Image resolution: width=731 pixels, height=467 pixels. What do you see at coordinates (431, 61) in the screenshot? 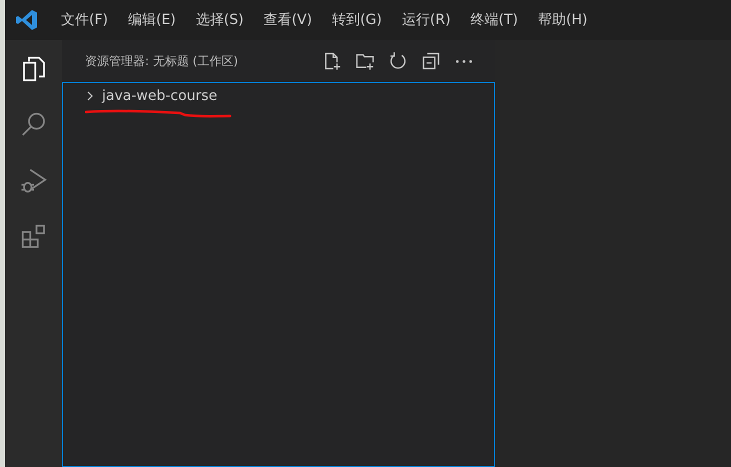
I see `collapse-all-icon` at bounding box center [431, 61].